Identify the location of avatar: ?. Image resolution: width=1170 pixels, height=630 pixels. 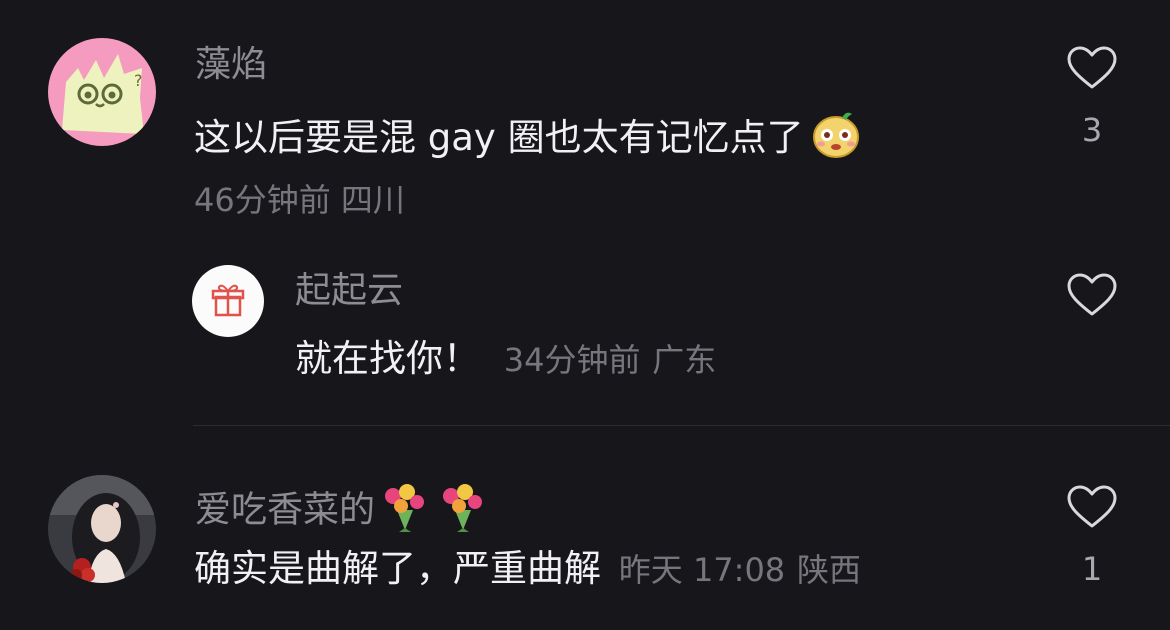
(102, 92).